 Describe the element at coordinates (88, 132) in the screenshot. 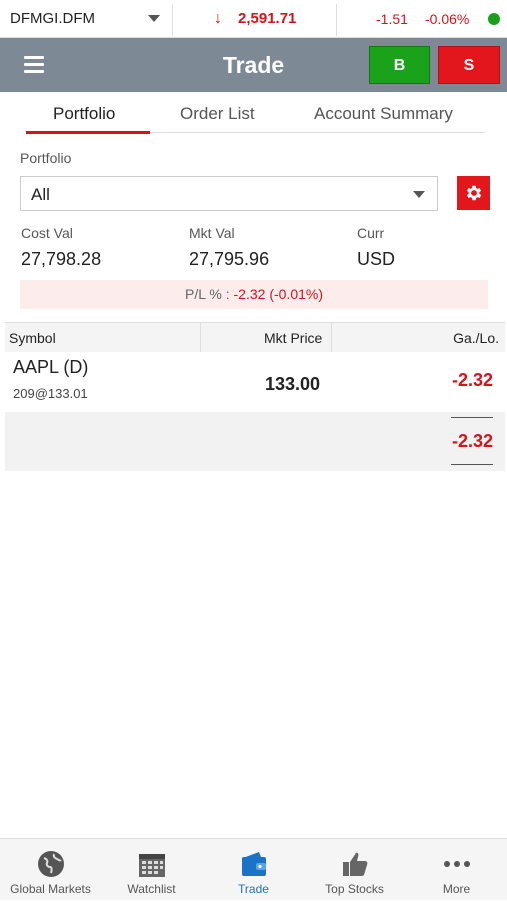

I see `active-tab-indicator` at that location.